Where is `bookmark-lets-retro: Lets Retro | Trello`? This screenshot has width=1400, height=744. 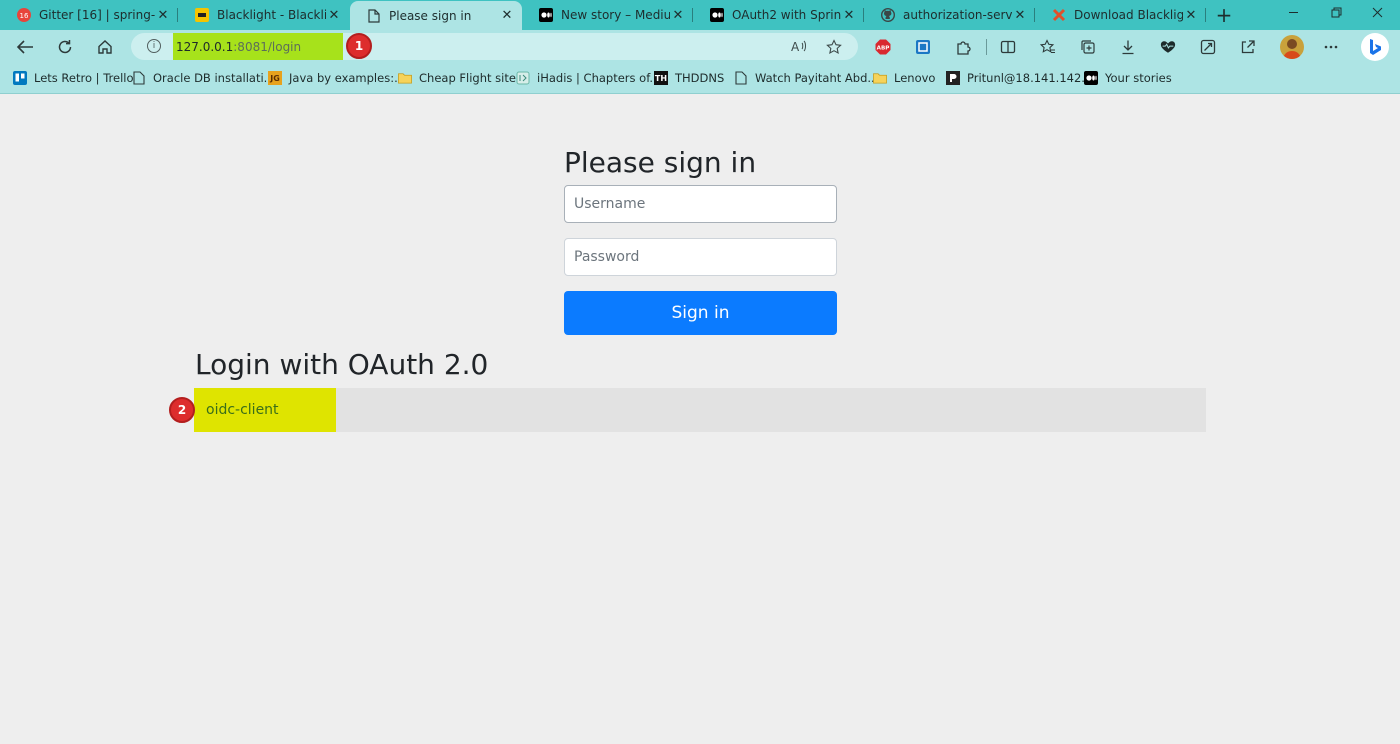
bookmark-lets-retro: Lets Retro | Trello is located at coordinates (73, 78).